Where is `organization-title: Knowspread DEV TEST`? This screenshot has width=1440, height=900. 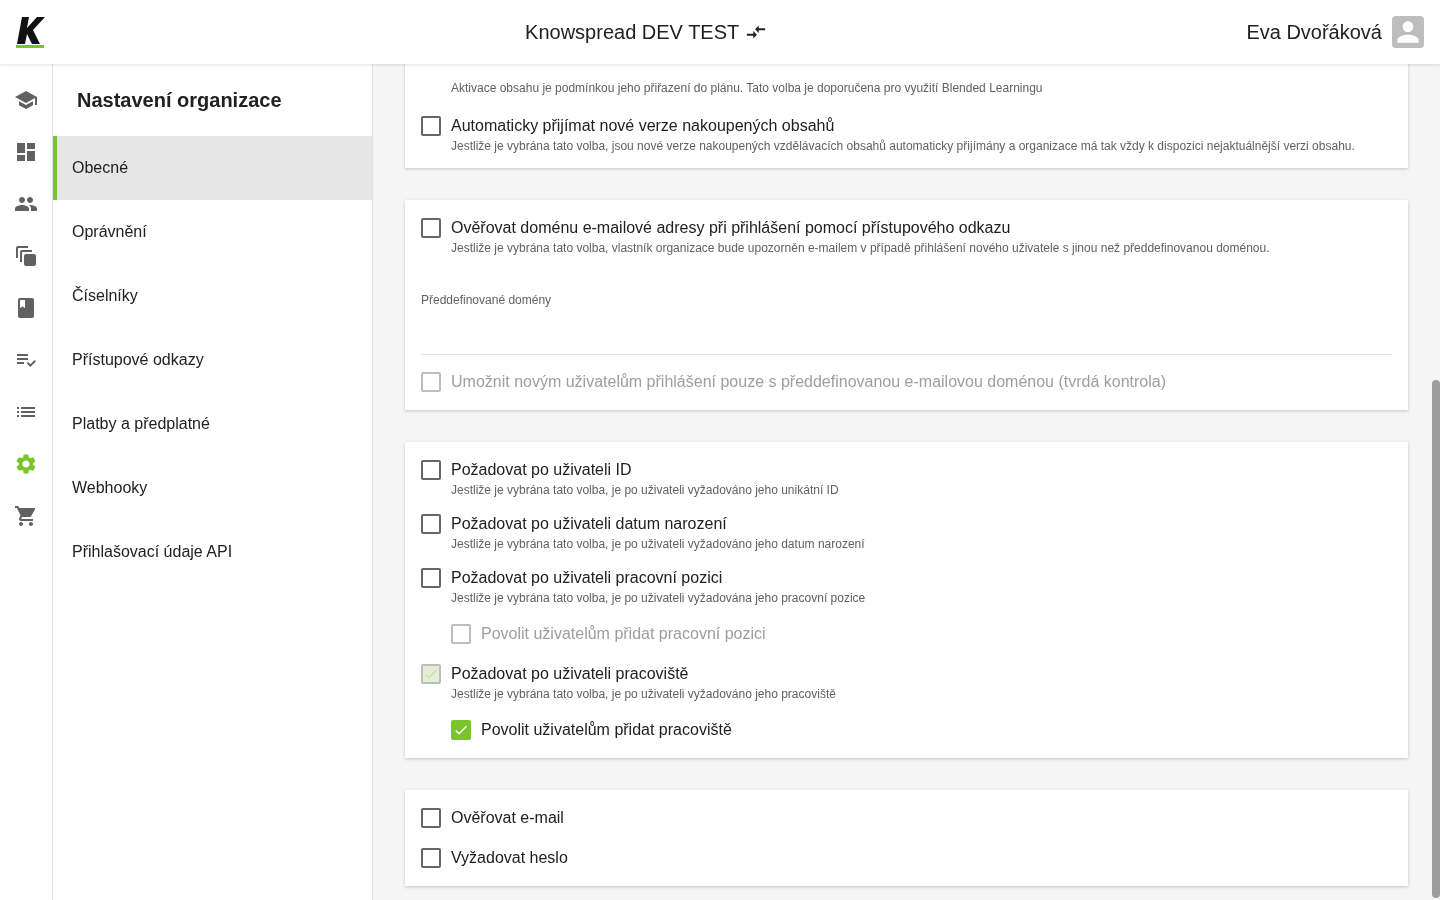 organization-title: Knowspread DEV TEST is located at coordinates (632, 32).